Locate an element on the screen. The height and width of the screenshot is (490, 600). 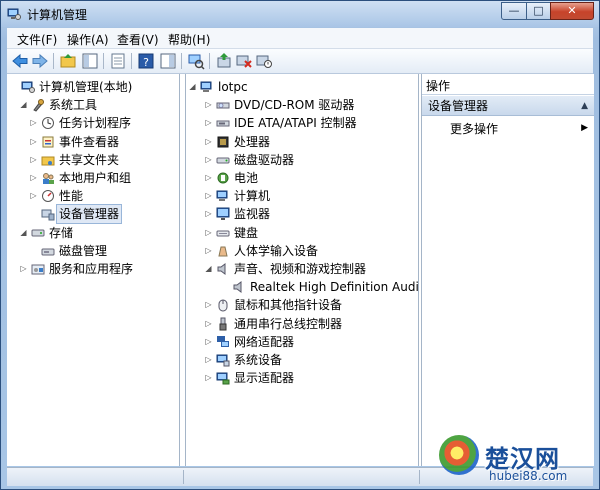
tree-item-label: 本地用户和组 is located at coordinates (95, 178).